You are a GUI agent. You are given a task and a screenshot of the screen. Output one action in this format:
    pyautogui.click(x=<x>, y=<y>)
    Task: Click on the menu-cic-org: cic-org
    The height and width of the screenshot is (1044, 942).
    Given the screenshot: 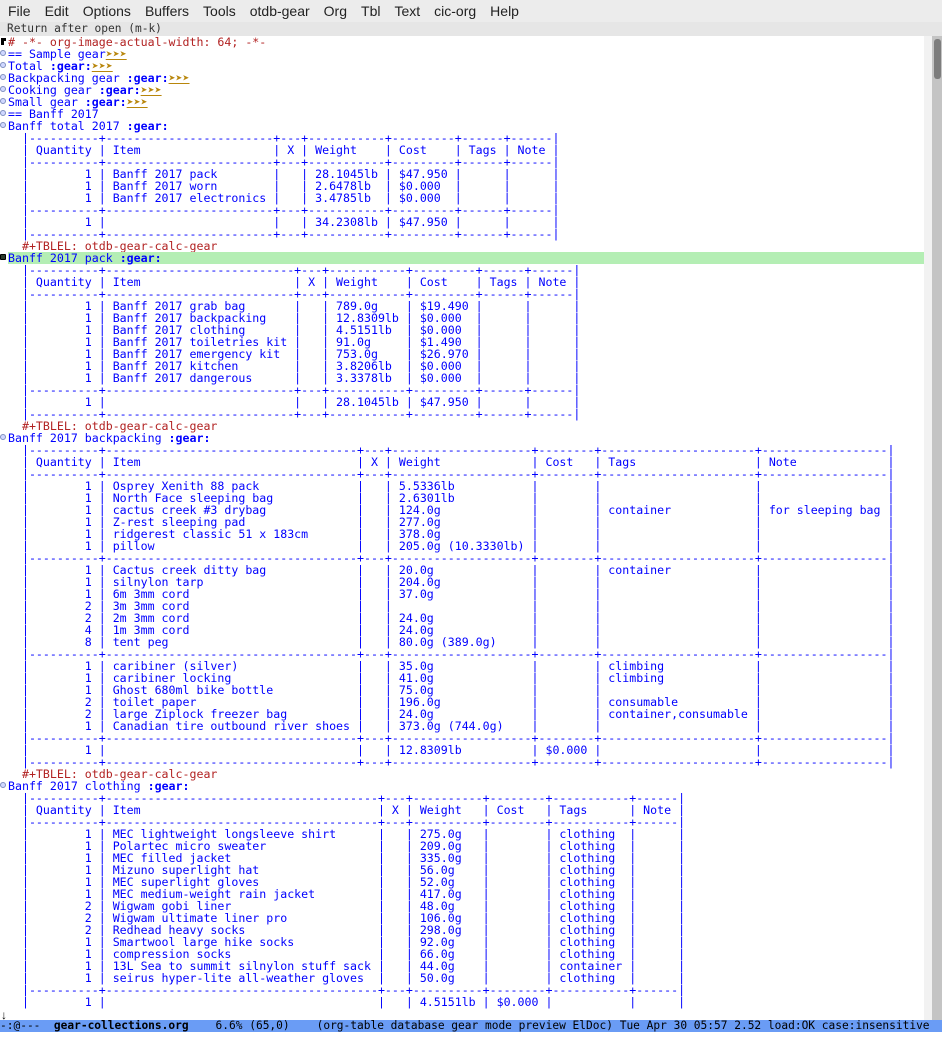 What is the action you would take?
    pyautogui.click(x=455, y=11)
    